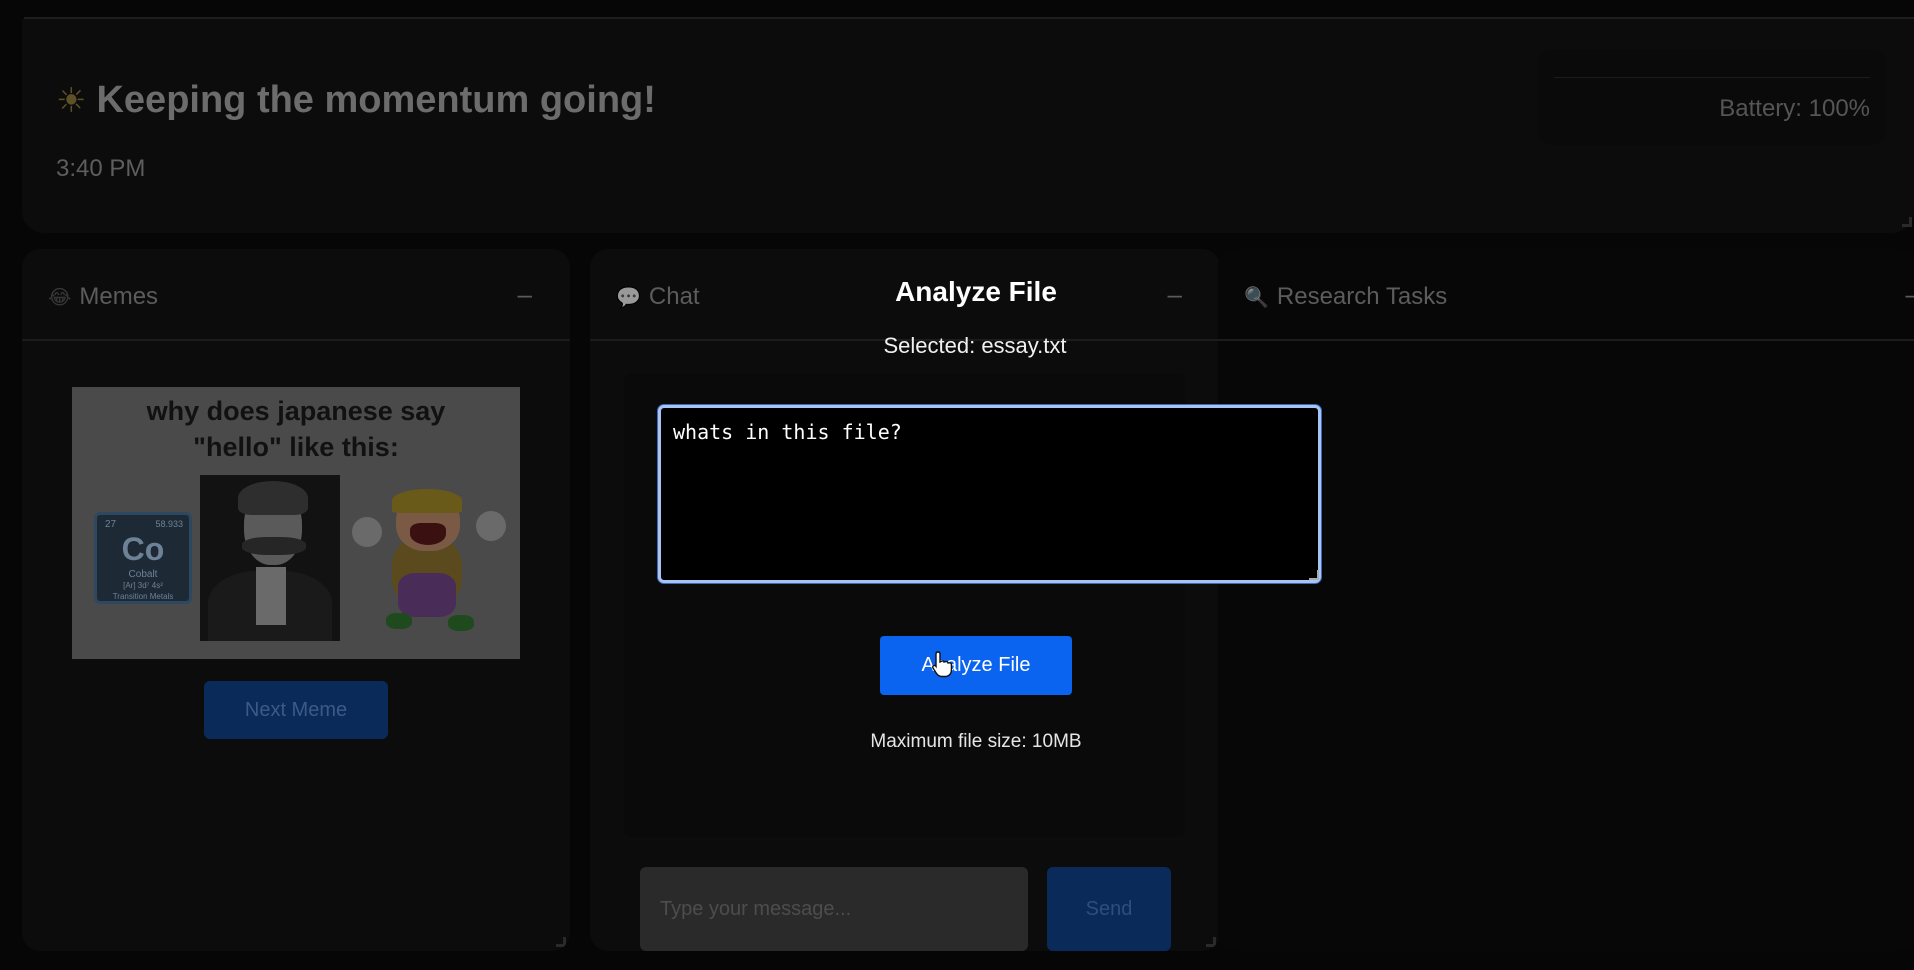 This screenshot has height=970, width=1914. I want to click on element-mass: 58.933, so click(169, 524).